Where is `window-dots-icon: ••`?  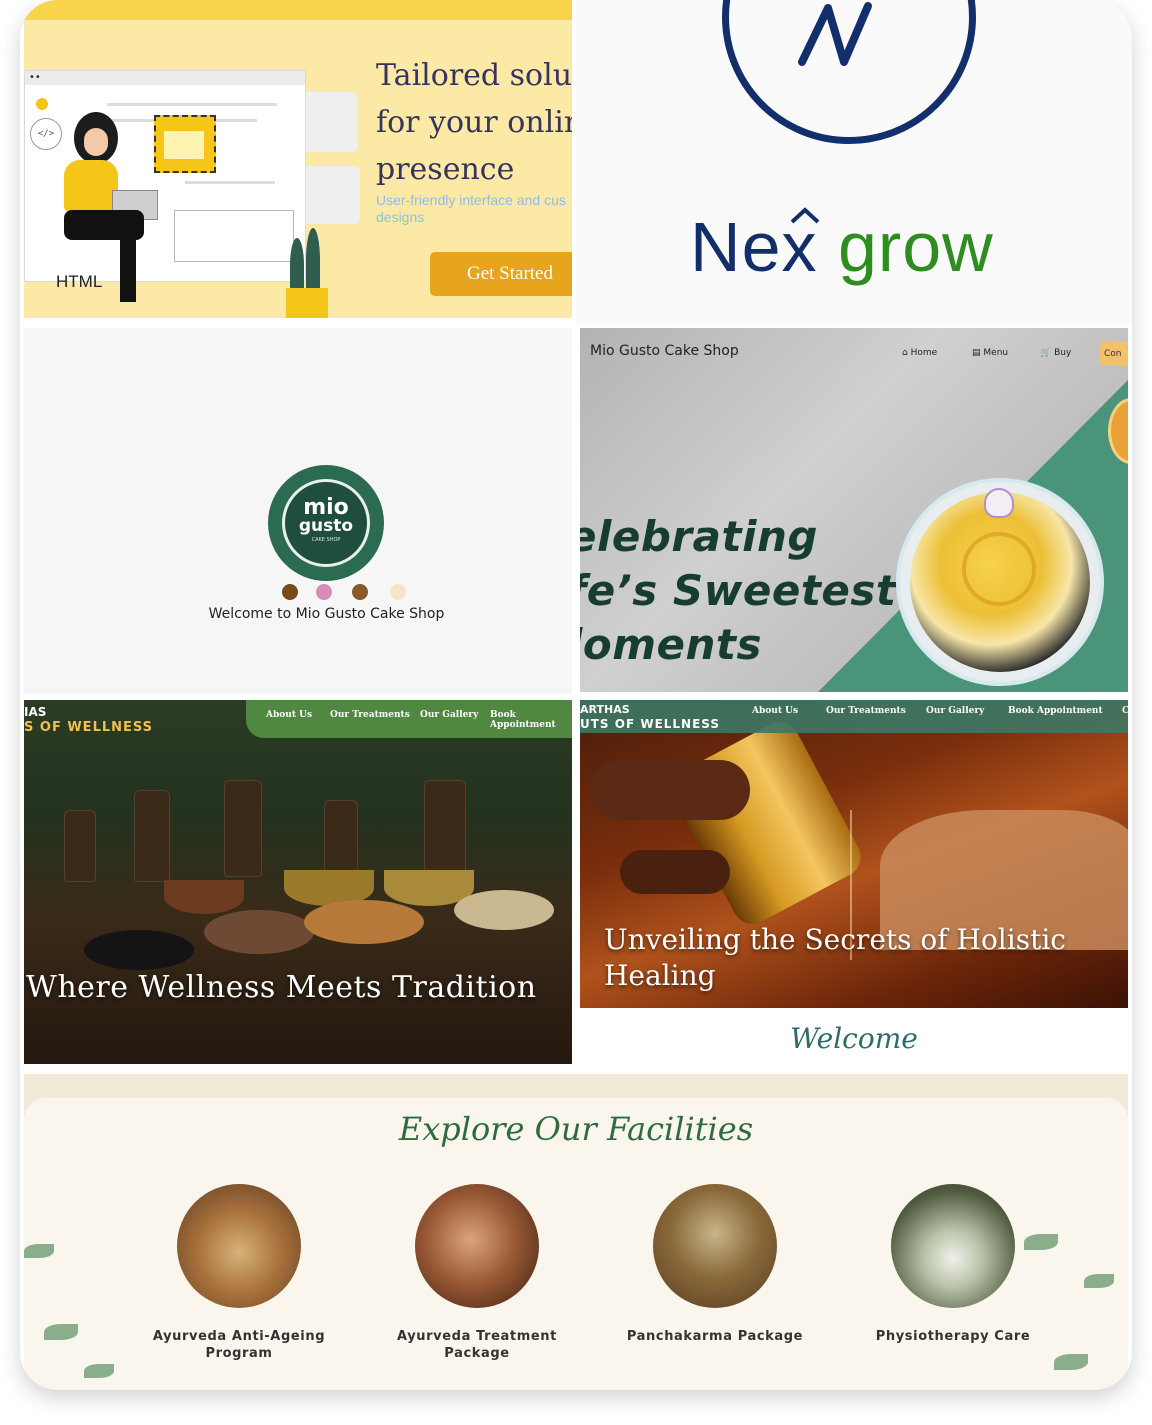 window-dots-icon: •• is located at coordinates (35, 77).